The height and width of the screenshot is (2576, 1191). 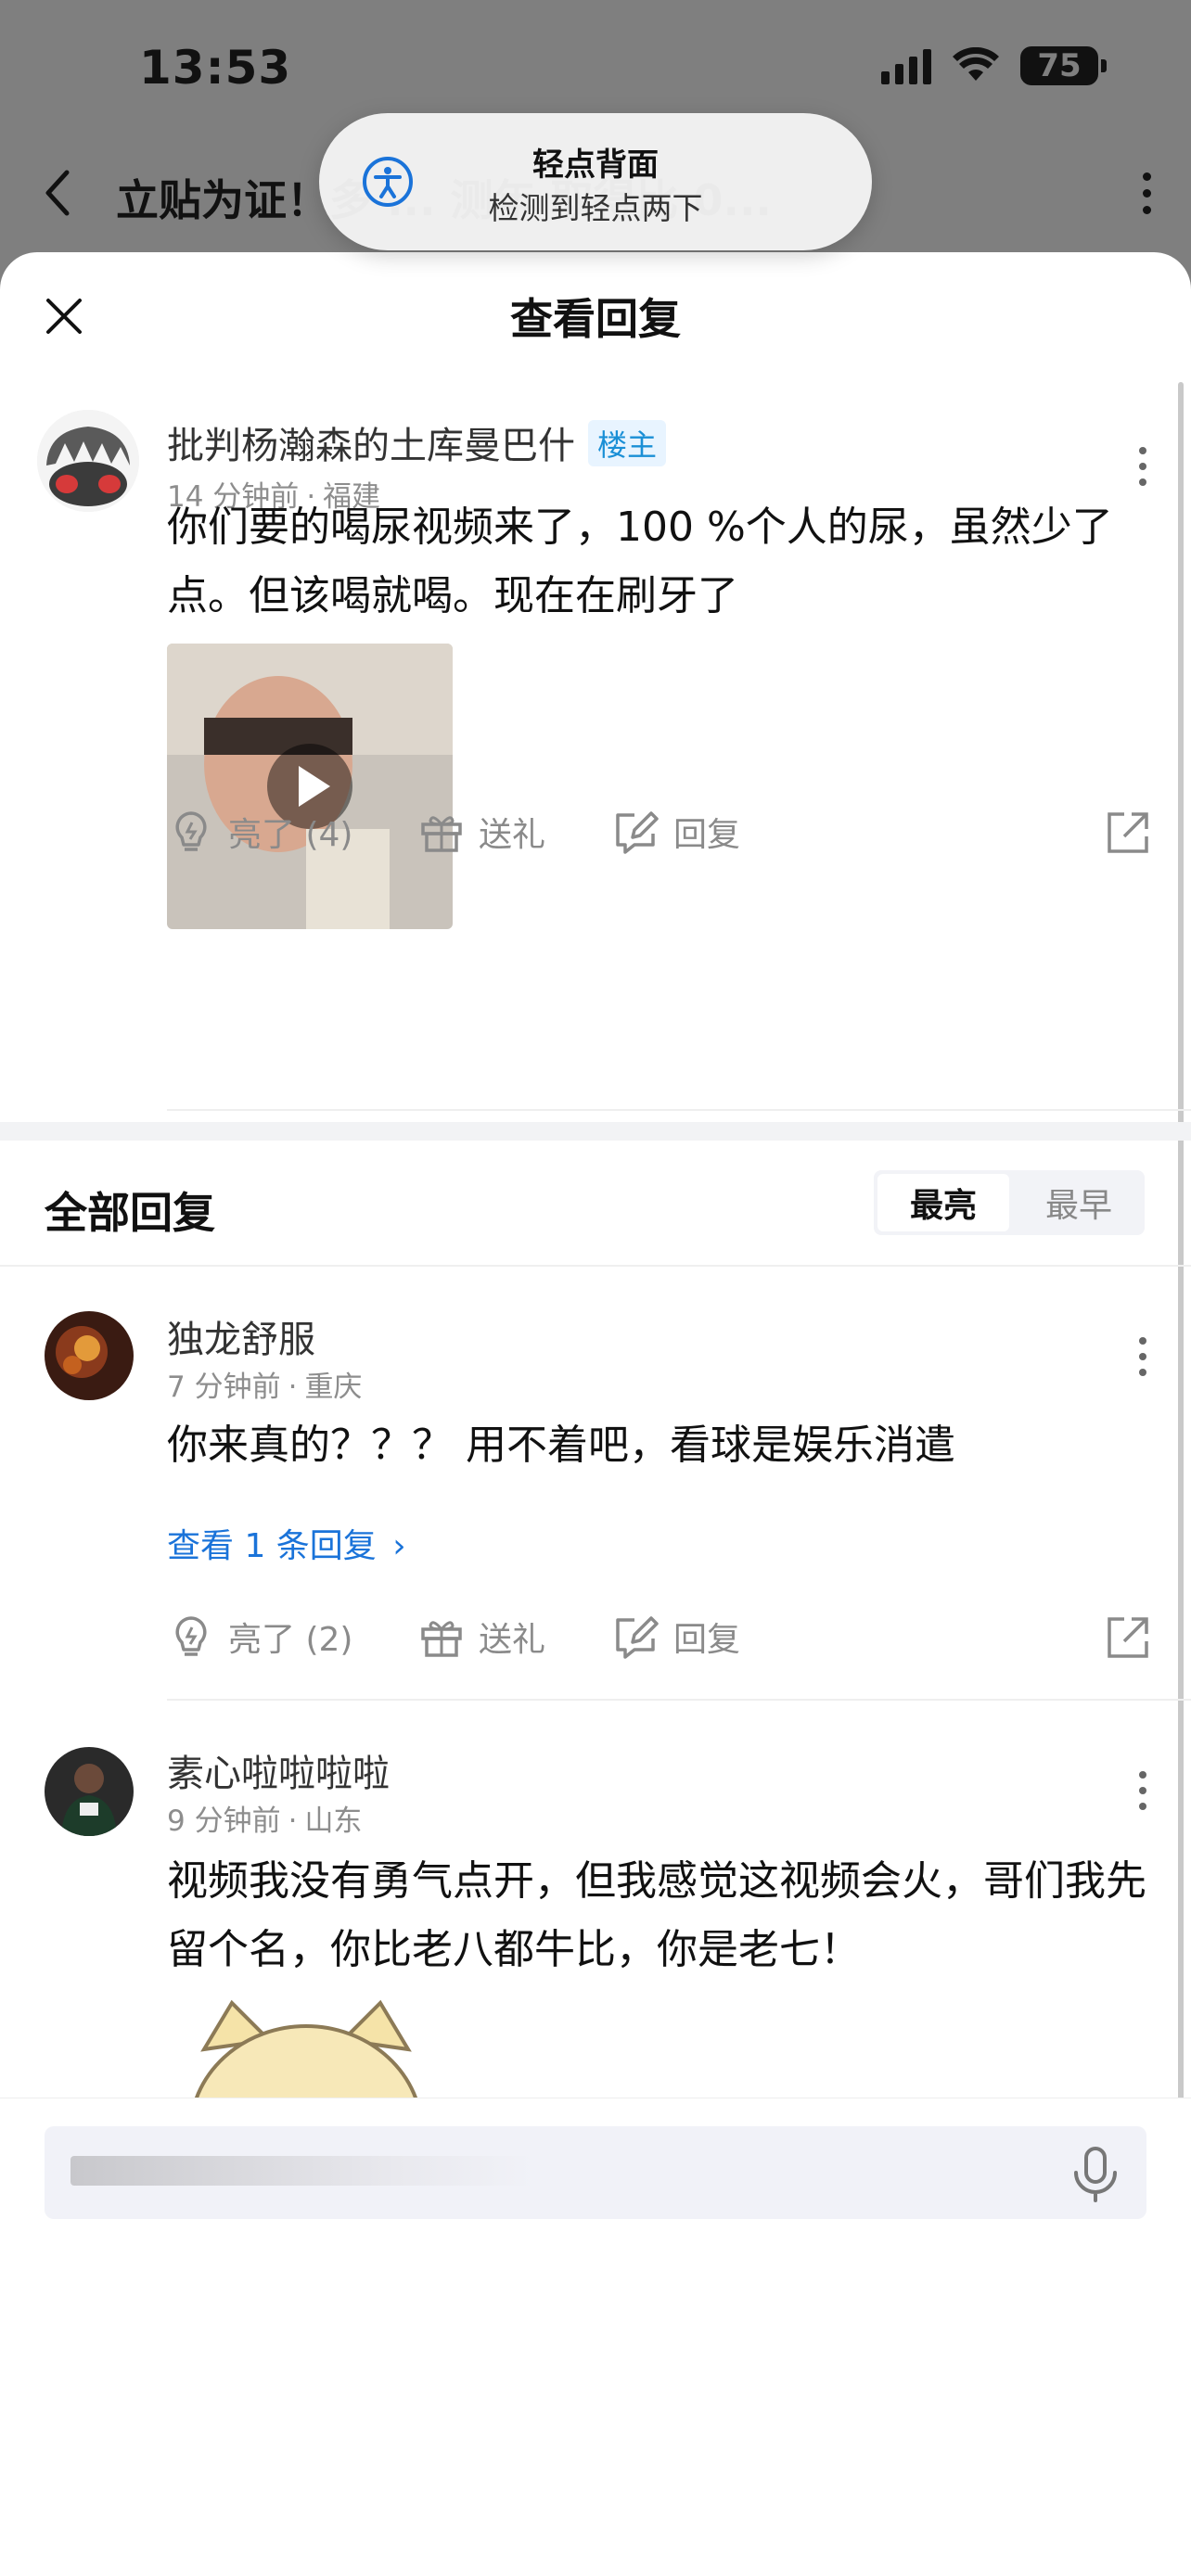 I want to click on sheet-header: 查看回复, so click(x=595, y=317).